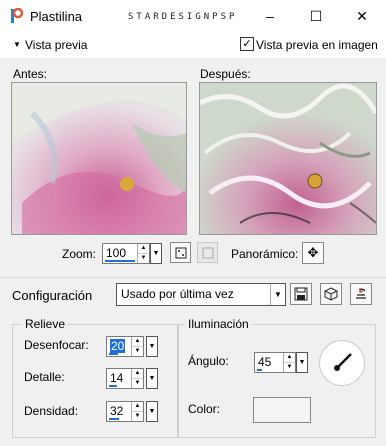 This screenshot has height=446, width=386. What do you see at coordinates (44, 377) in the screenshot?
I see `detail-label: Detalle:` at bounding box center [44, 377].